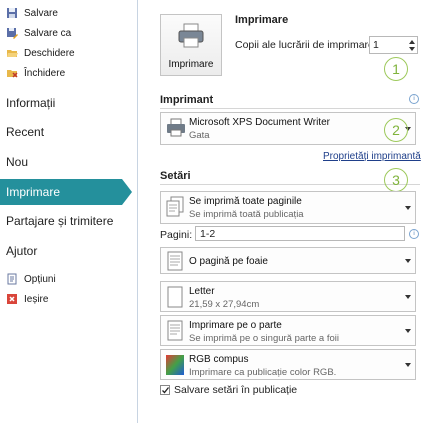 This screenshot has height=423, width=430. What do you see at coordinates (66, 192) in the screenshot?
I see `nav-print: Imprimare` at bounding box center [66, 192].